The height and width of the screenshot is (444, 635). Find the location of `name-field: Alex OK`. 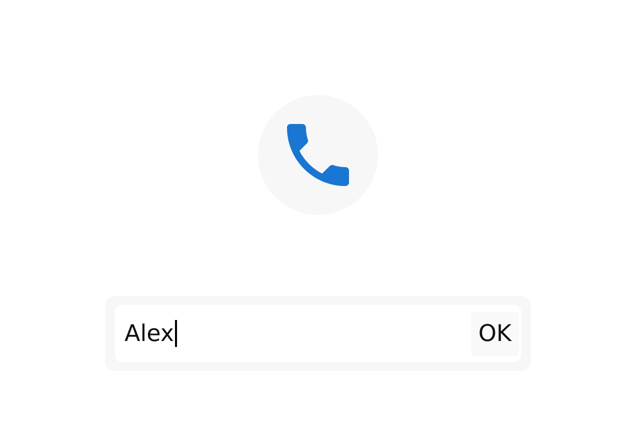

name-field: Alex OK is located at coordinates (317, 333).